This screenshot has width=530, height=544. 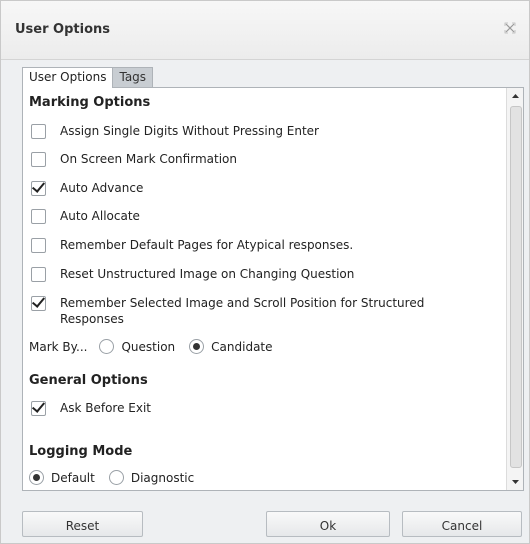 What do you see at coordinates (241, 347) in the screenshot?
I see `radio-label-candidate: Candidate` at bounding box center [241, 347].